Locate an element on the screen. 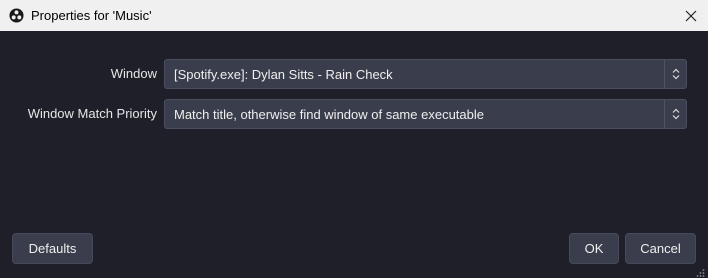 The height and width of the screenshot is (278, 708). close-button is located at coordinates (691, 15).